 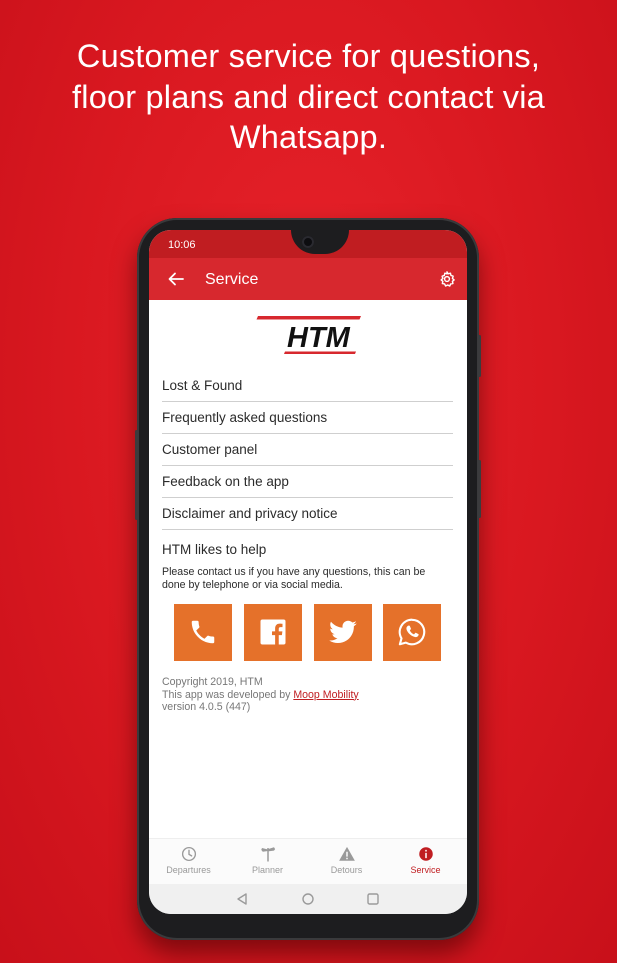 I want to click on twitter-icon, so click(x=343, y=631).